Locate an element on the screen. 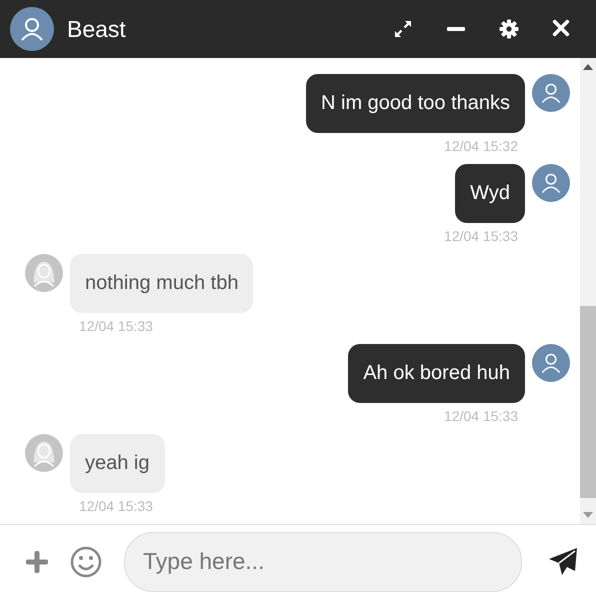  message-time: 12/04 15:32 is located at coordinates (481, 146).